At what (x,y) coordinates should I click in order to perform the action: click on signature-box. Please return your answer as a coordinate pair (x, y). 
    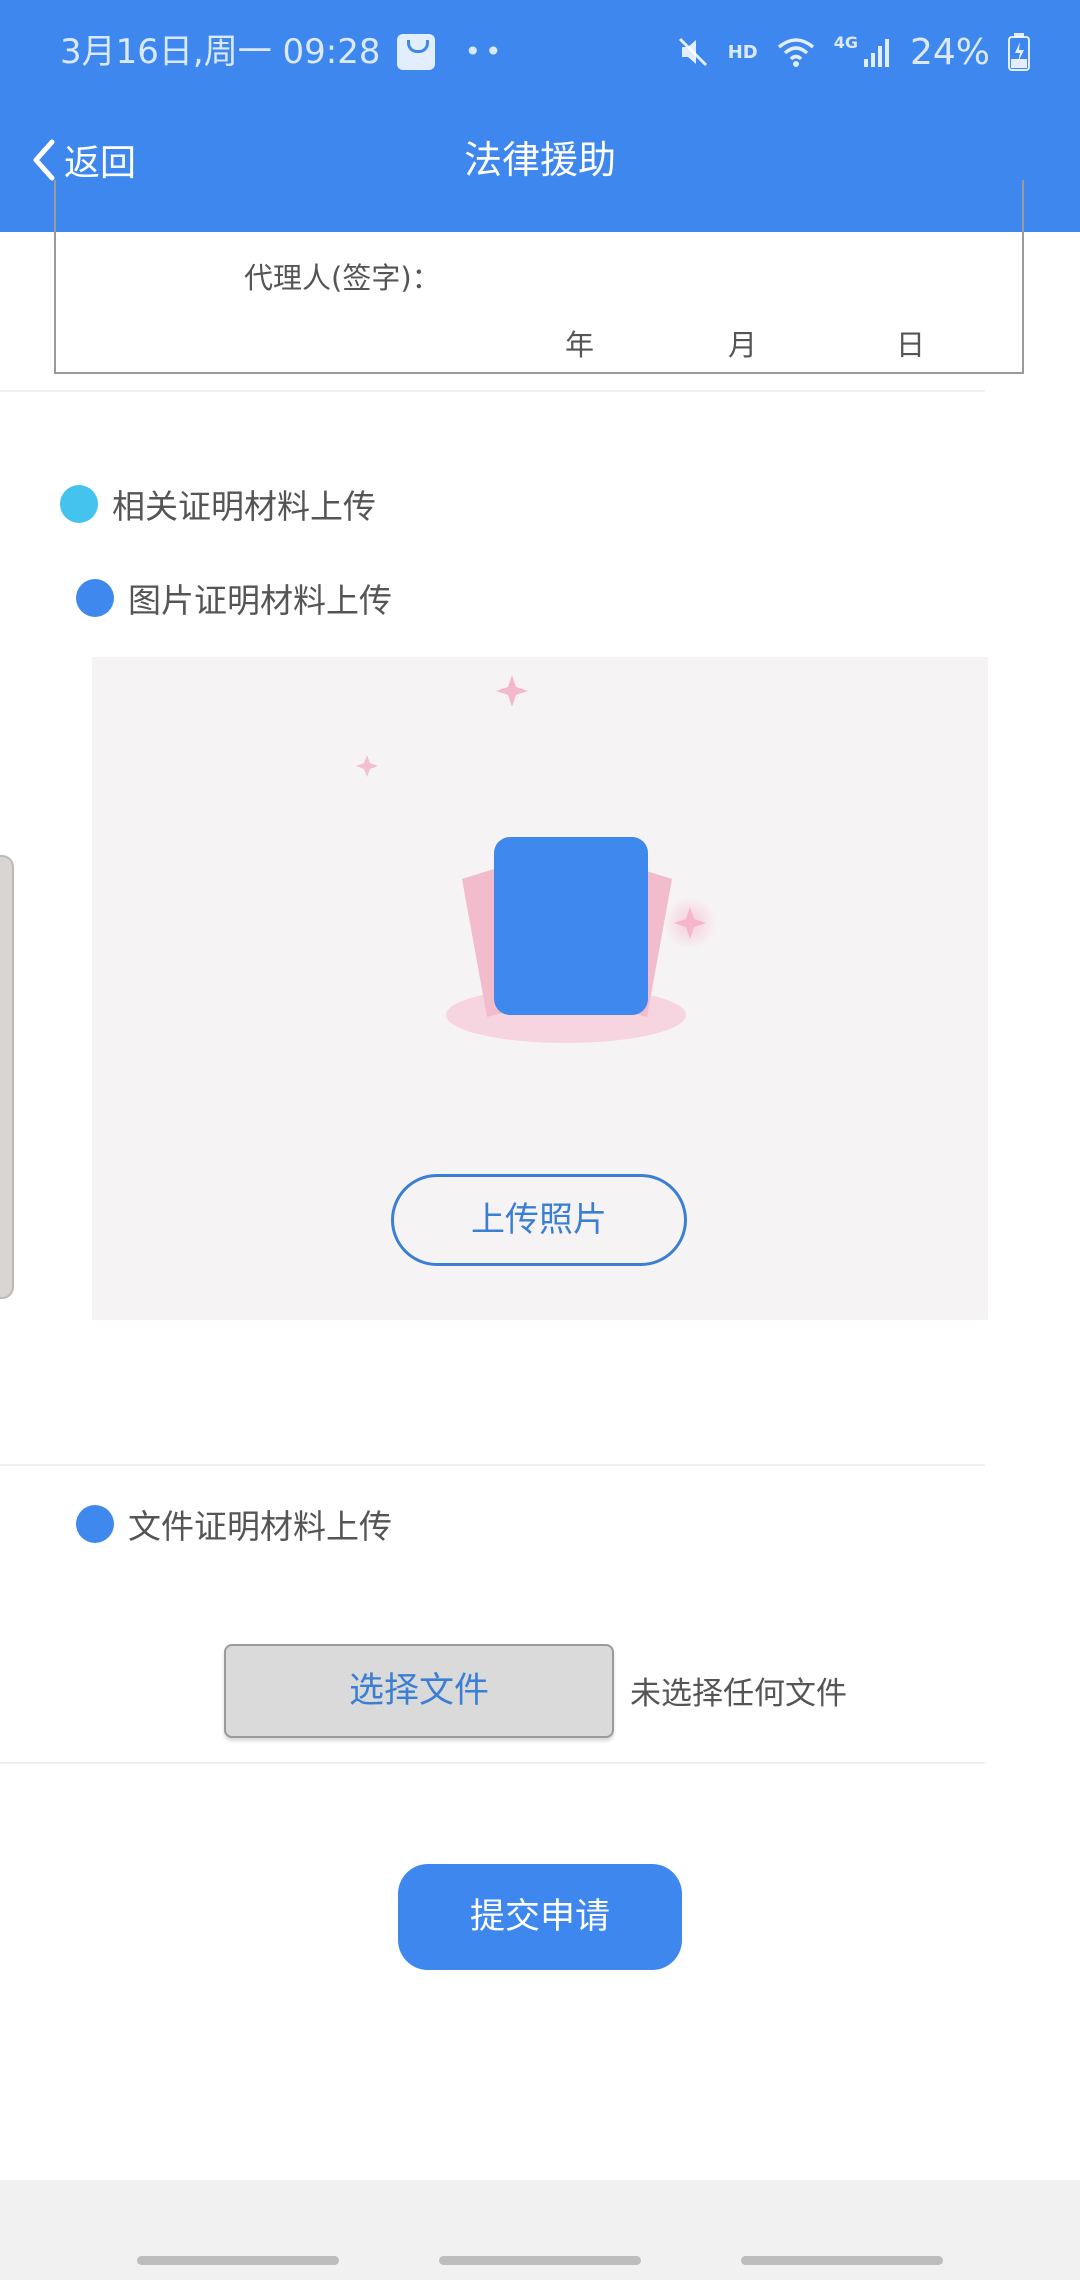
    Looking at the image, I should click on (539, 277).